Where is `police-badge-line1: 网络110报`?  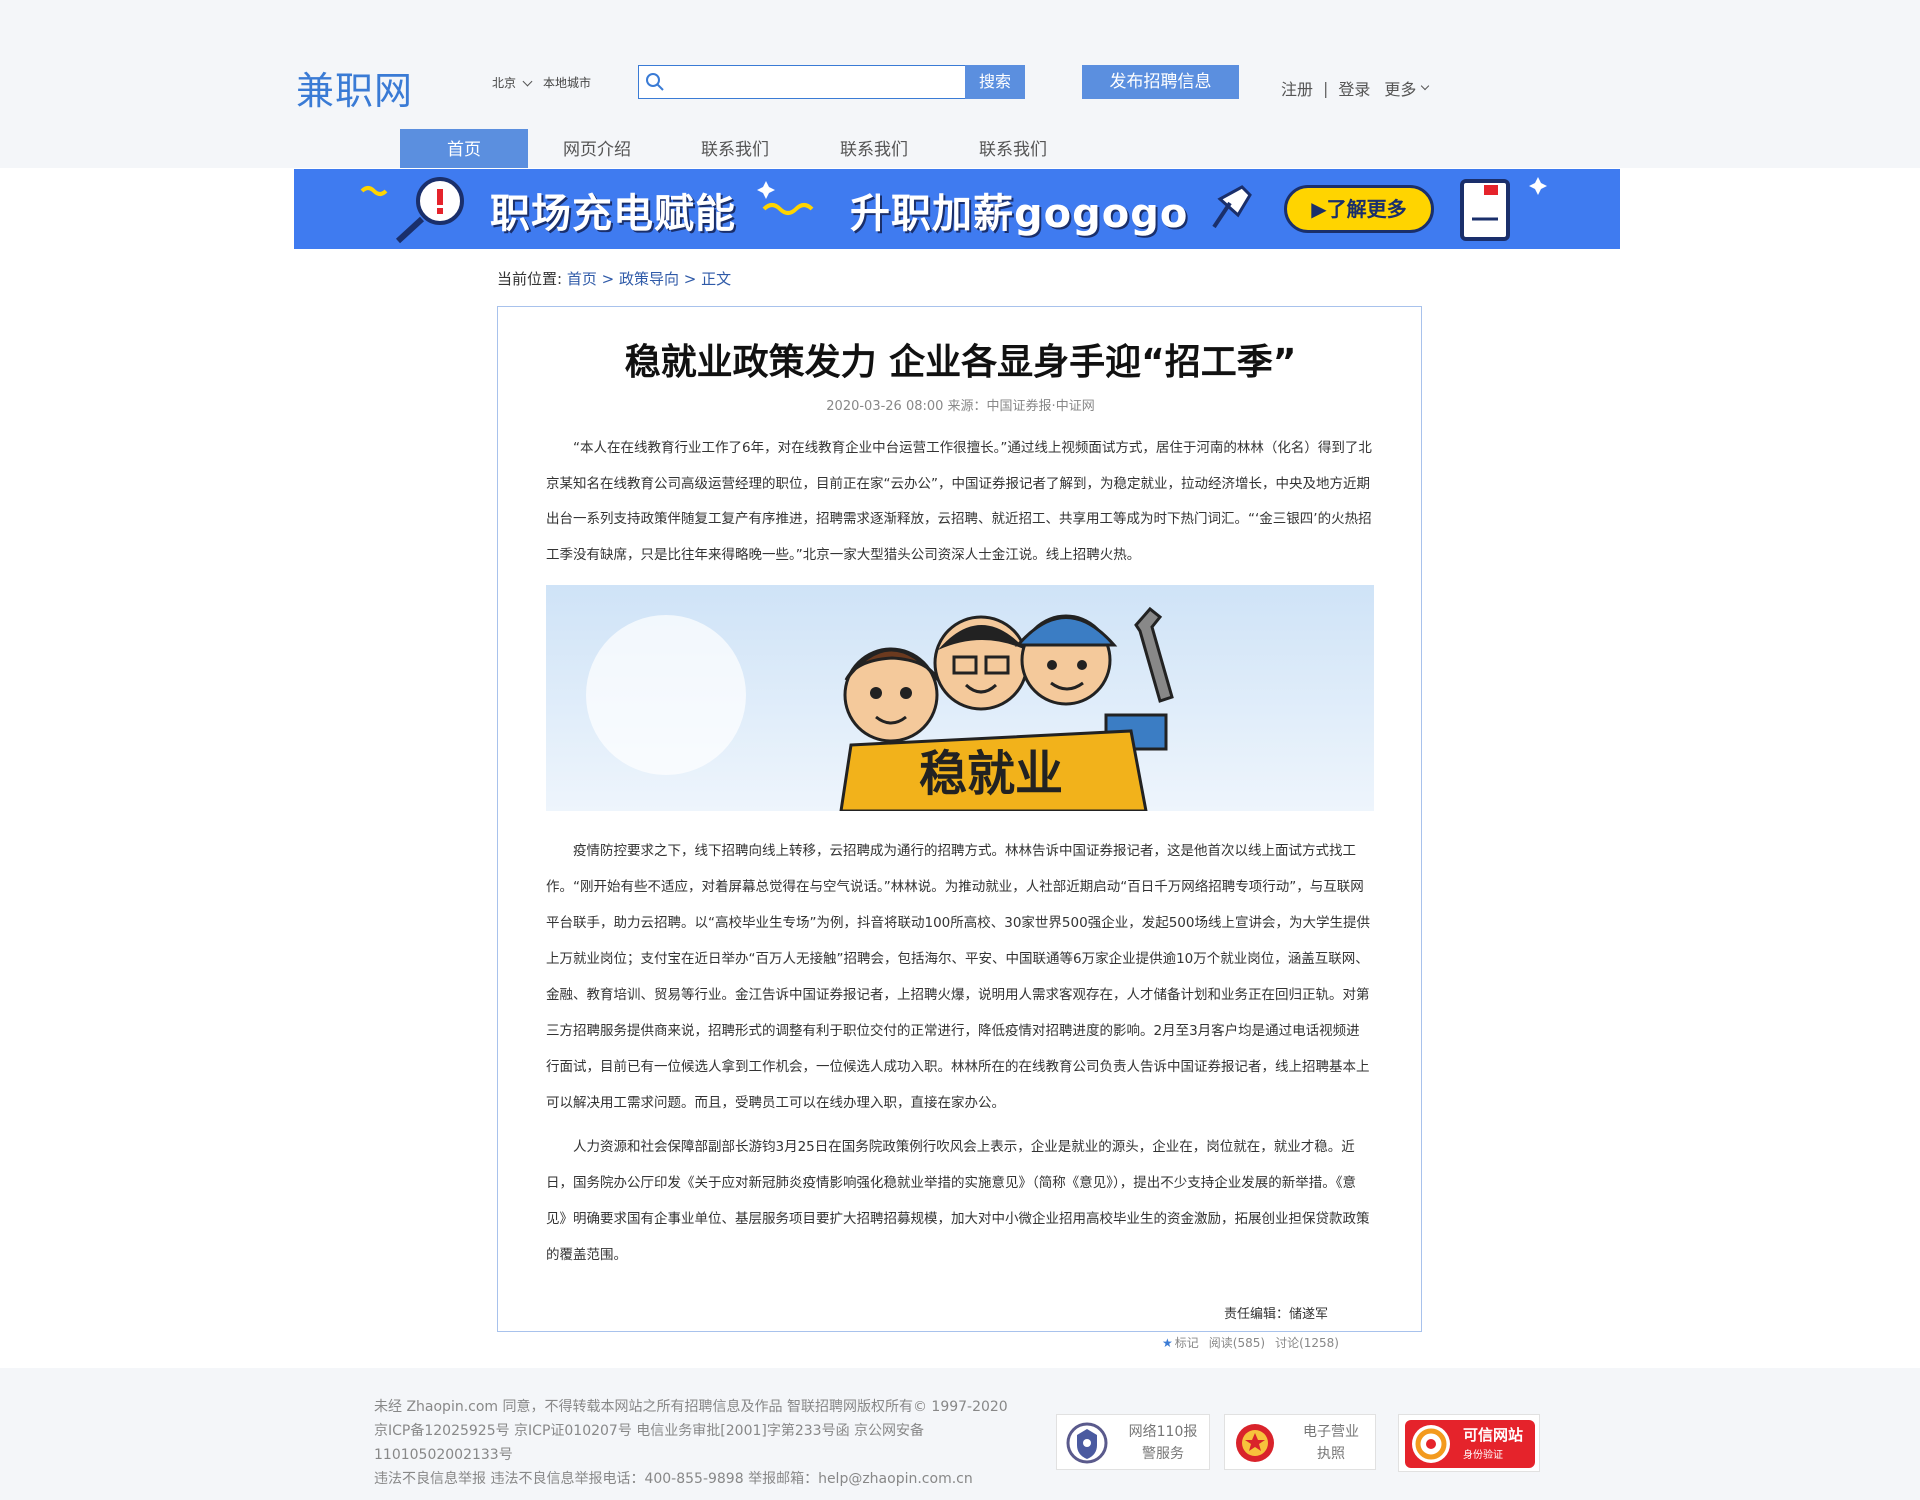
police-badge-line1: 网络110报 is located at coordinates (1163, 1432).